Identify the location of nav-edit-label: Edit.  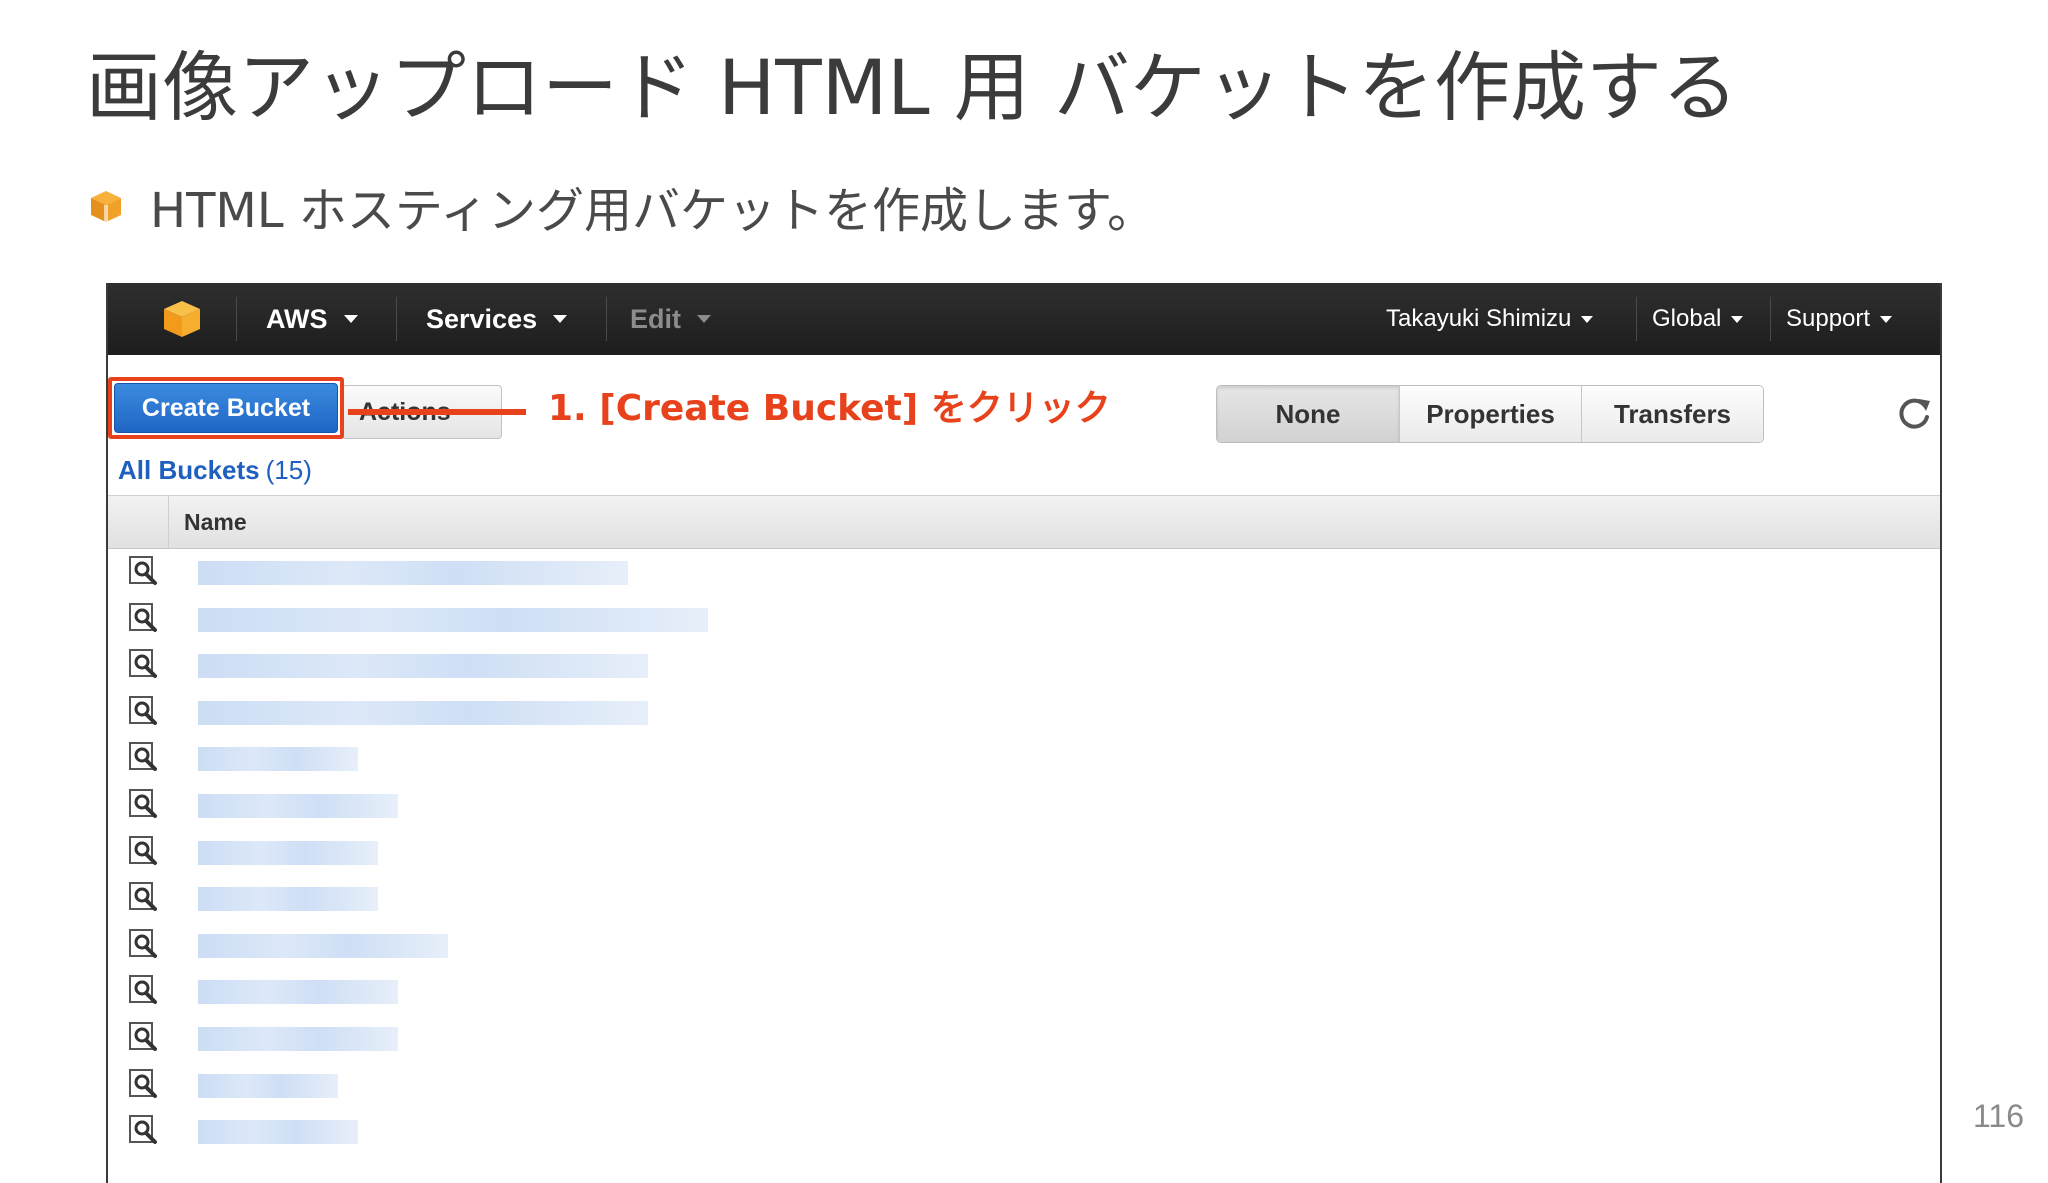
(655, 318).